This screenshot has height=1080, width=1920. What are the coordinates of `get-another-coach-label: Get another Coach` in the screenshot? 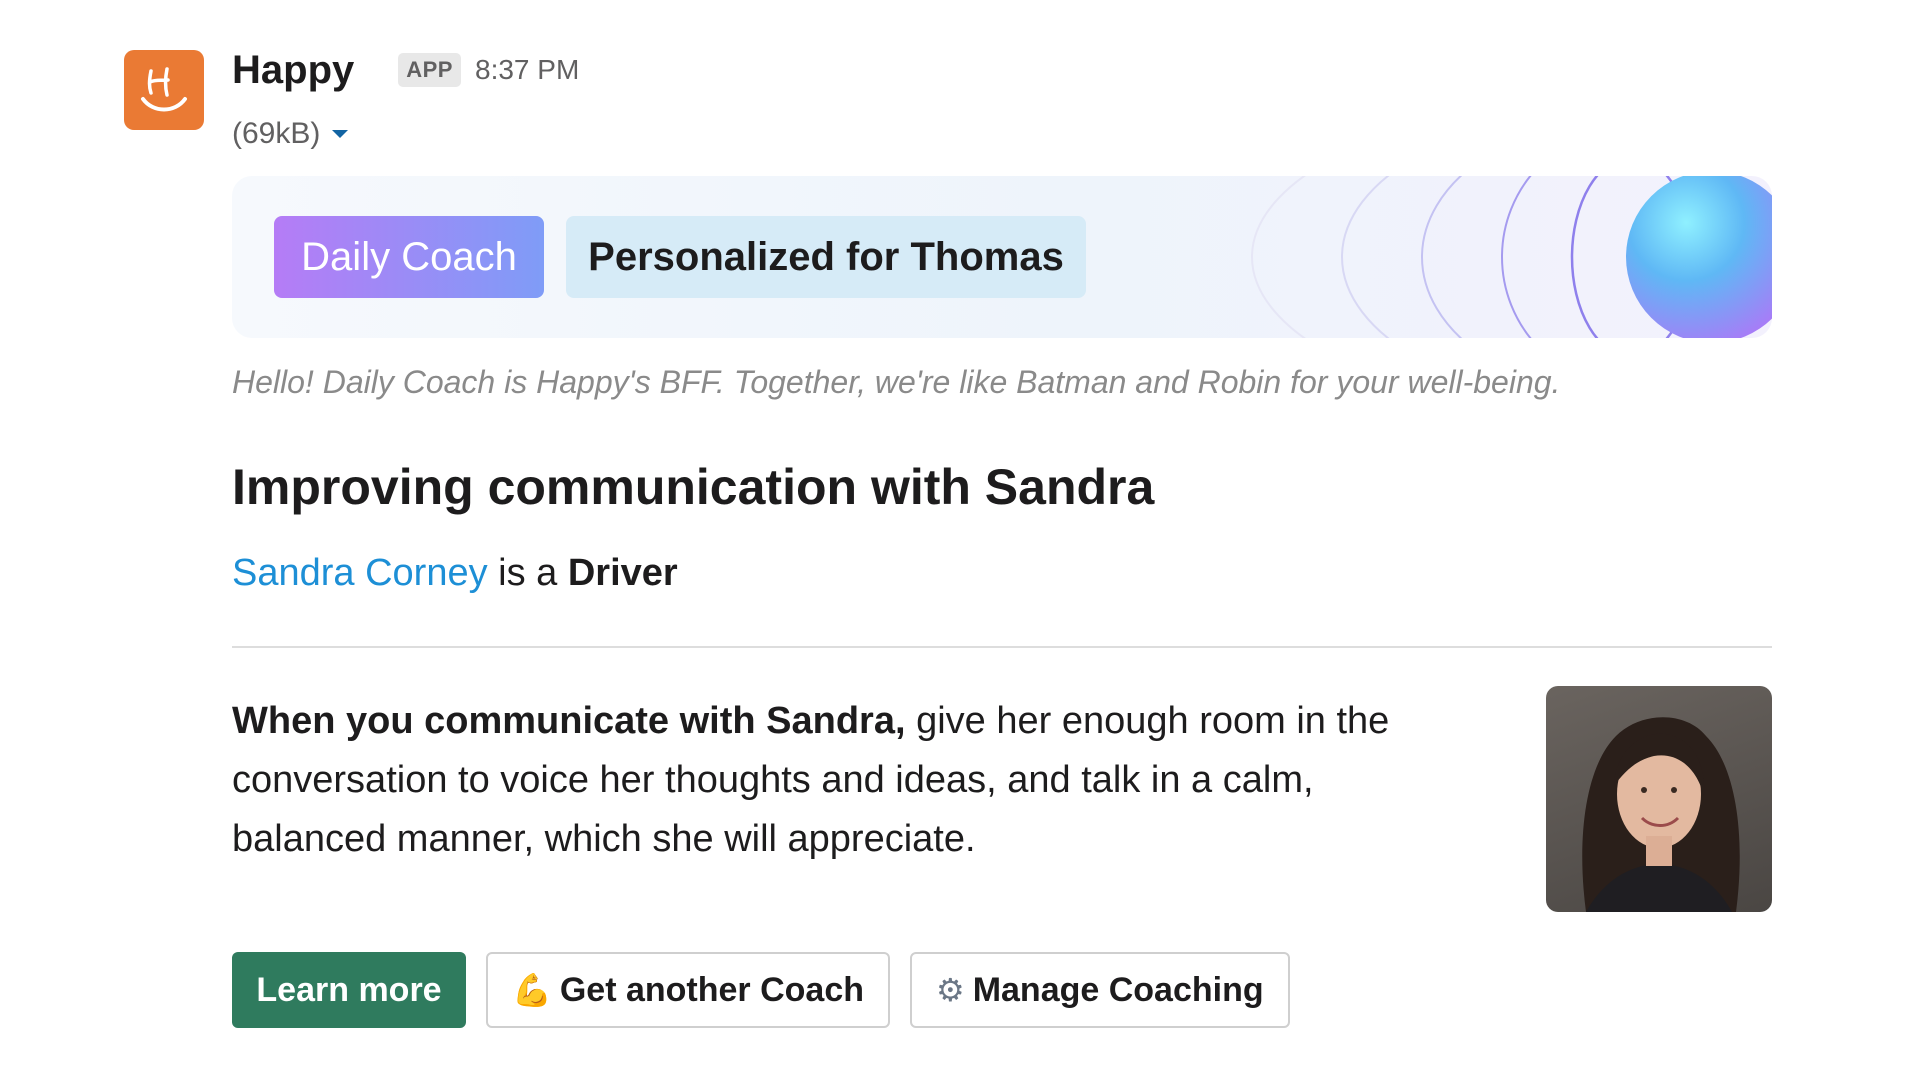 It's located at (712, 989).